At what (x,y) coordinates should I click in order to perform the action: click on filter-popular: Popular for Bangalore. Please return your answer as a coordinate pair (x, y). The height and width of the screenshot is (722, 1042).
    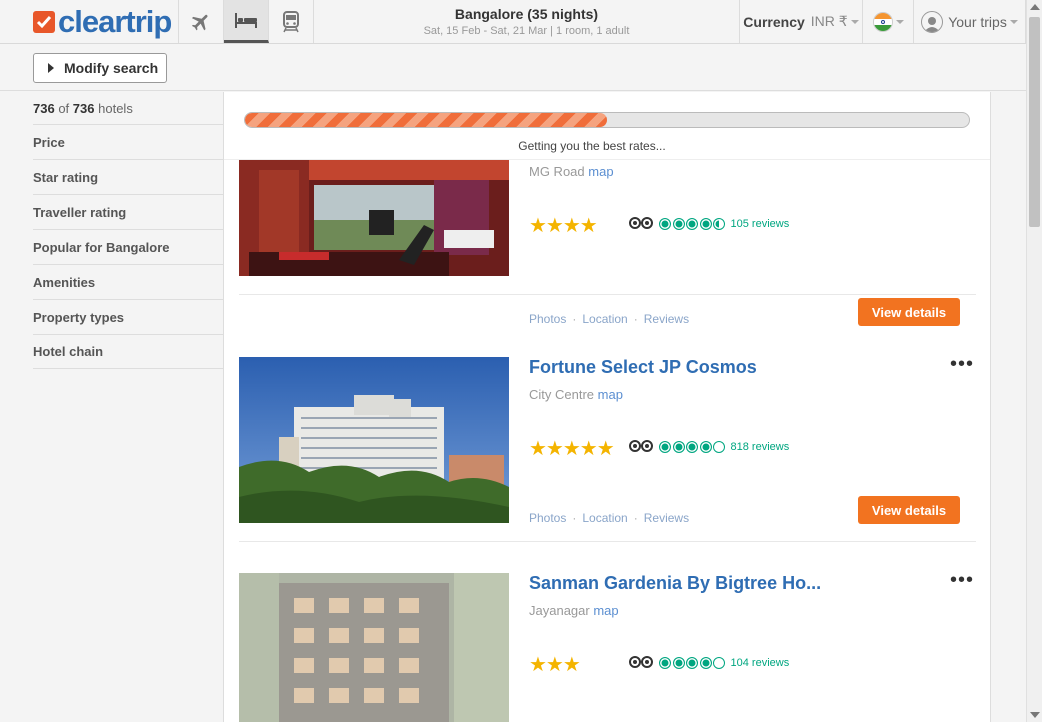
    Looking at the image, I should click on (128, 246).